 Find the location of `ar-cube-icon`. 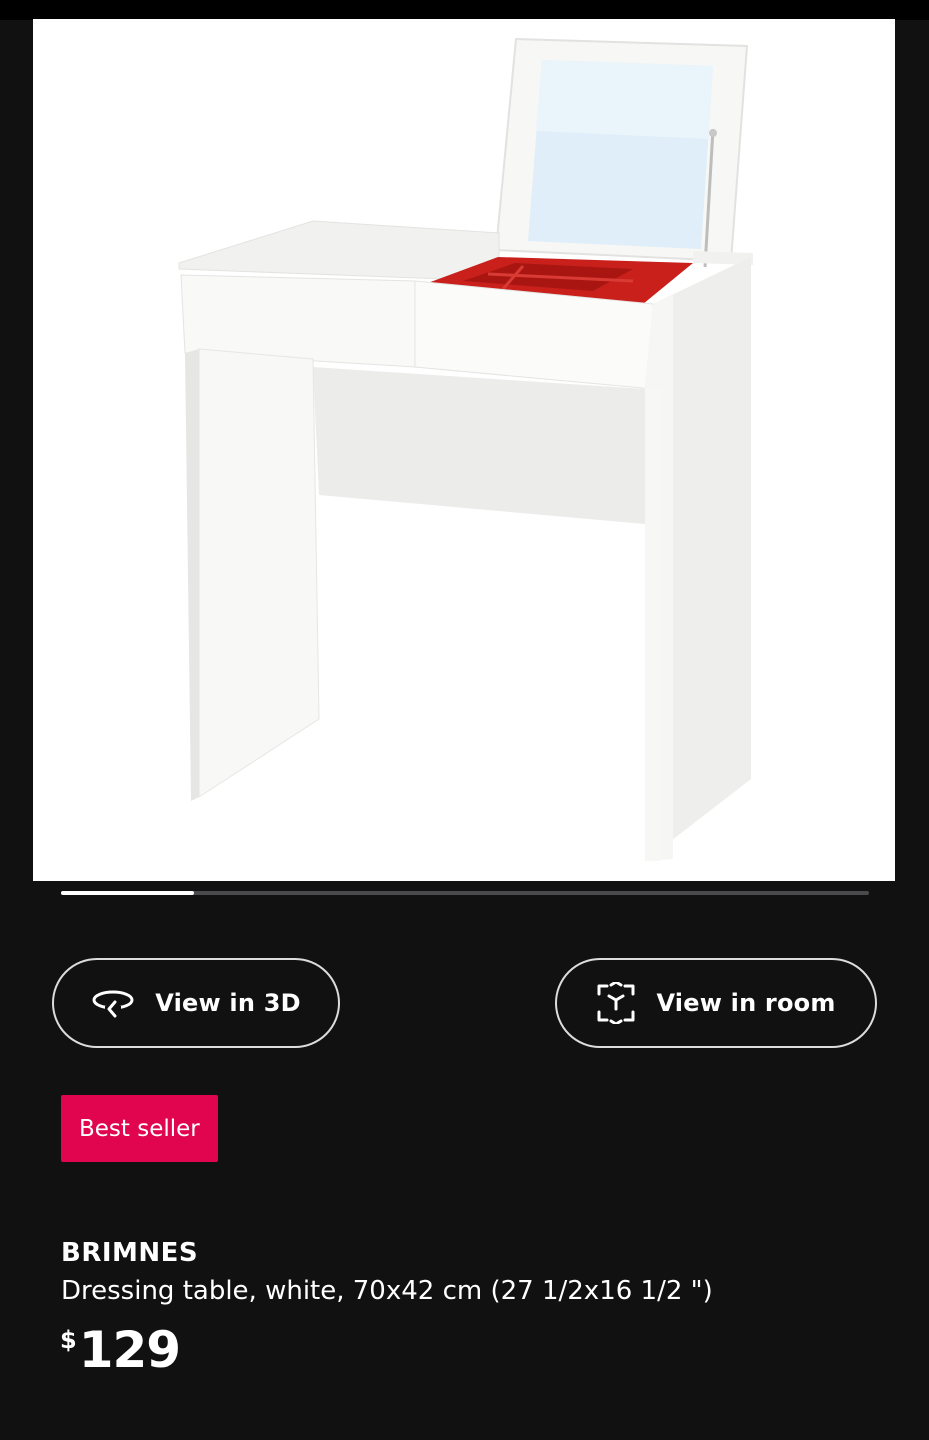

ar-cube-icon is located at coordinates (616, 1003).